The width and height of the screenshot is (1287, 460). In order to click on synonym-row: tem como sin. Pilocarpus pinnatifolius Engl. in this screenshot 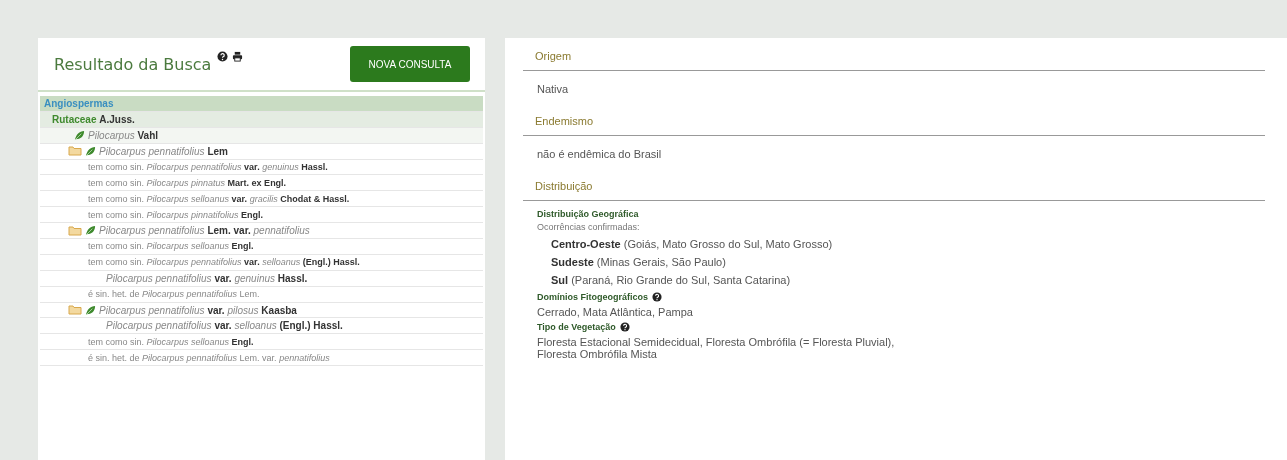, I will do `click(261, 215)`.